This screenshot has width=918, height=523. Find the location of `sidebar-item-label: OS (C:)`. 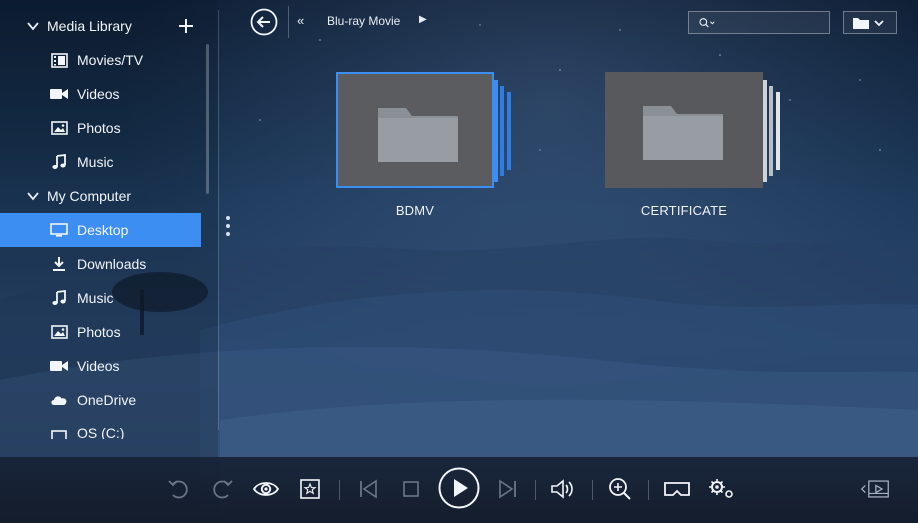

sidebar-item-label: OS (C:) is located at coordinates (101, 432).